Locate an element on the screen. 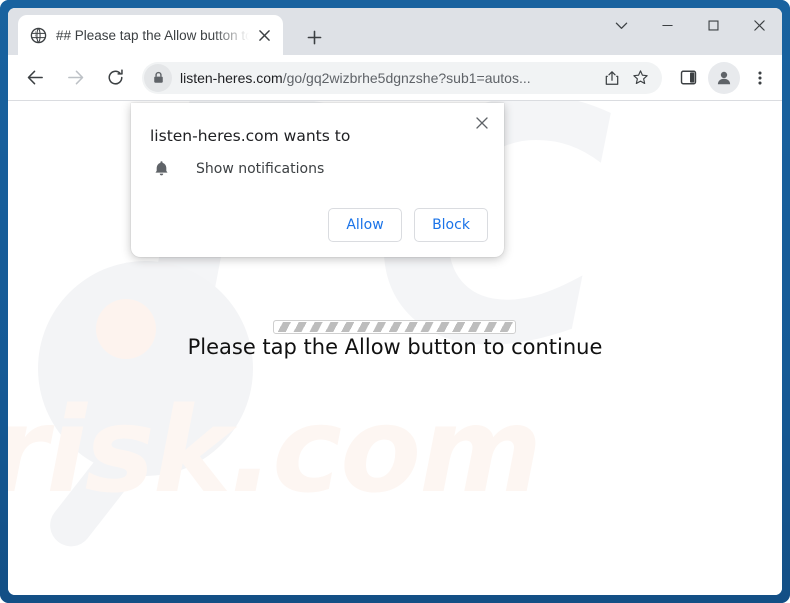  share-icon is located at coordinates (612, 77).